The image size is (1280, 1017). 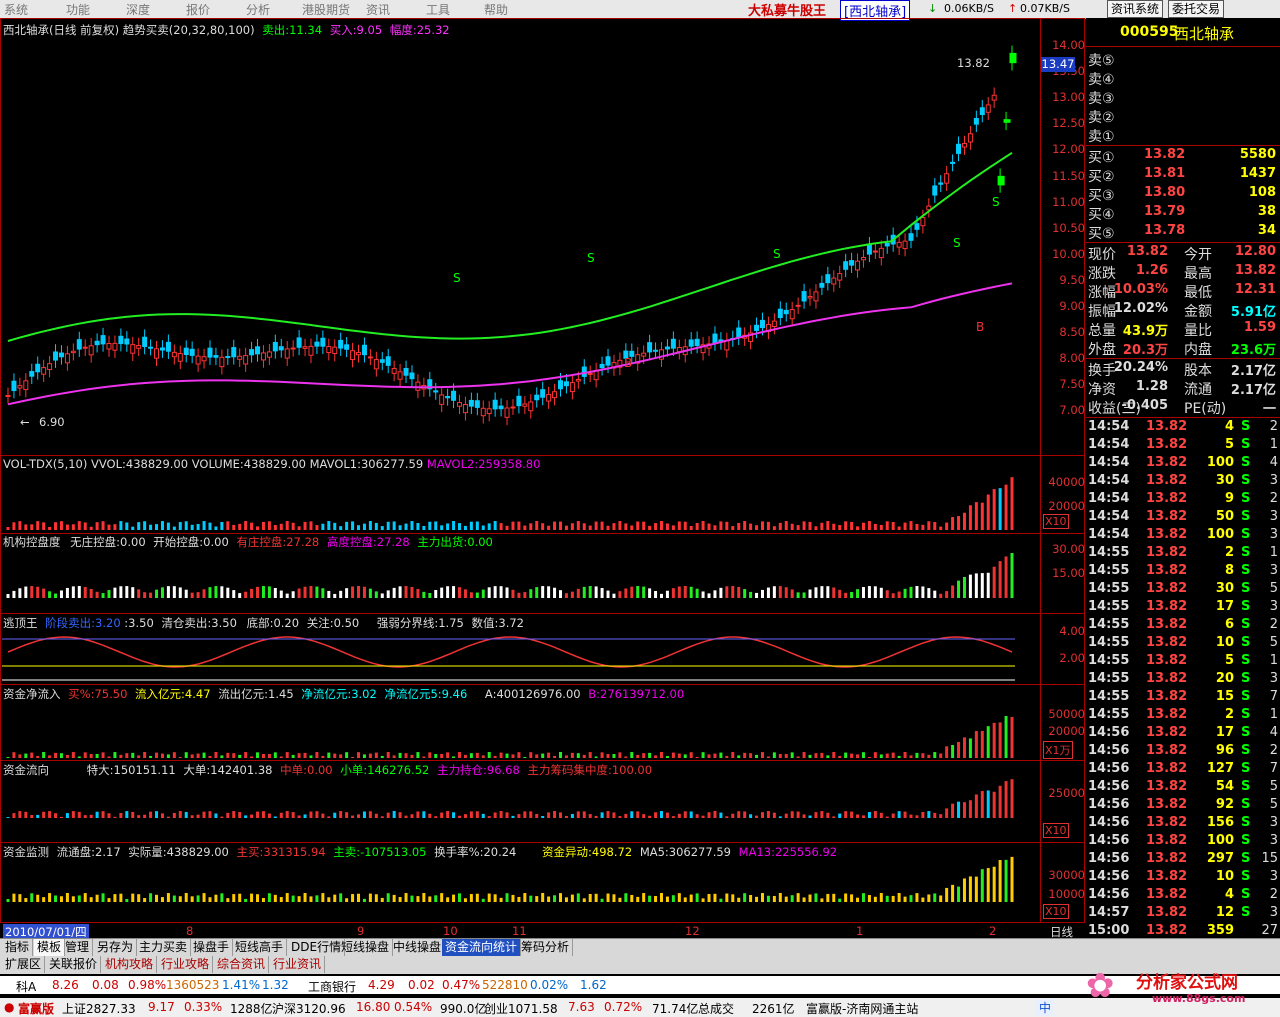 What do you see at coordinates (1183, 824) in the screenshot?
I see `tick-row: 14:56 13.82 156 S 3` at bounding box center [1183, 824].